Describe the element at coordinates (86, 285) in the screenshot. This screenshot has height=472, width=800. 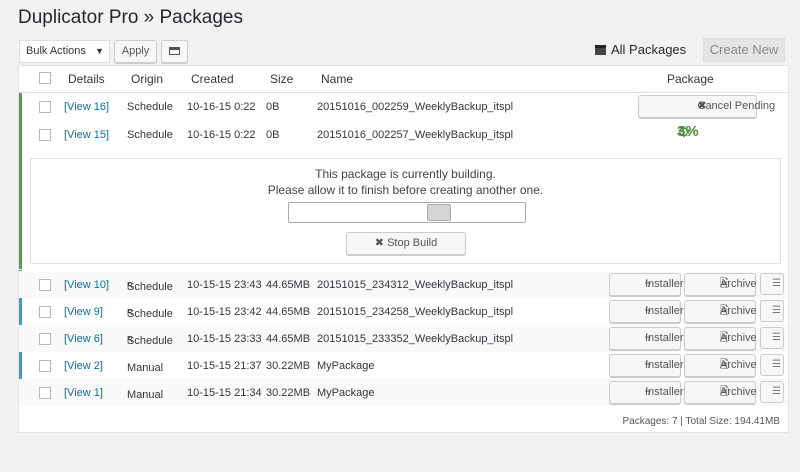
I see `details-link: [View 10]` at that location.